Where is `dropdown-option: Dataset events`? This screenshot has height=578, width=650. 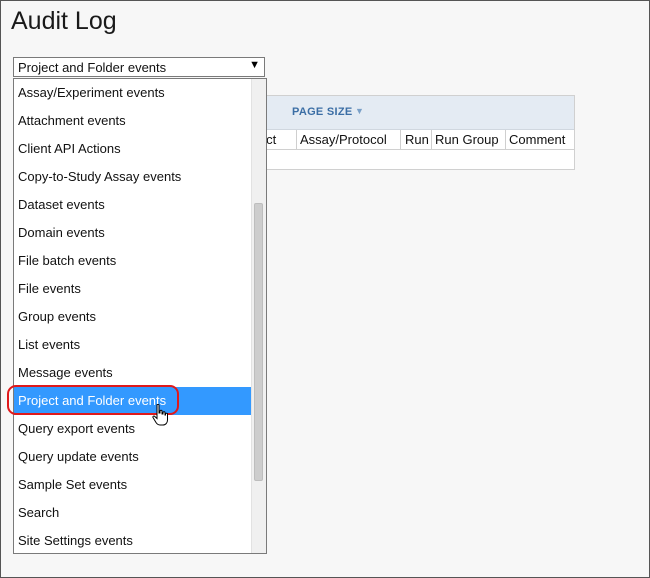 dropdown-option: Dataset events is located at coordinates (133, 205).